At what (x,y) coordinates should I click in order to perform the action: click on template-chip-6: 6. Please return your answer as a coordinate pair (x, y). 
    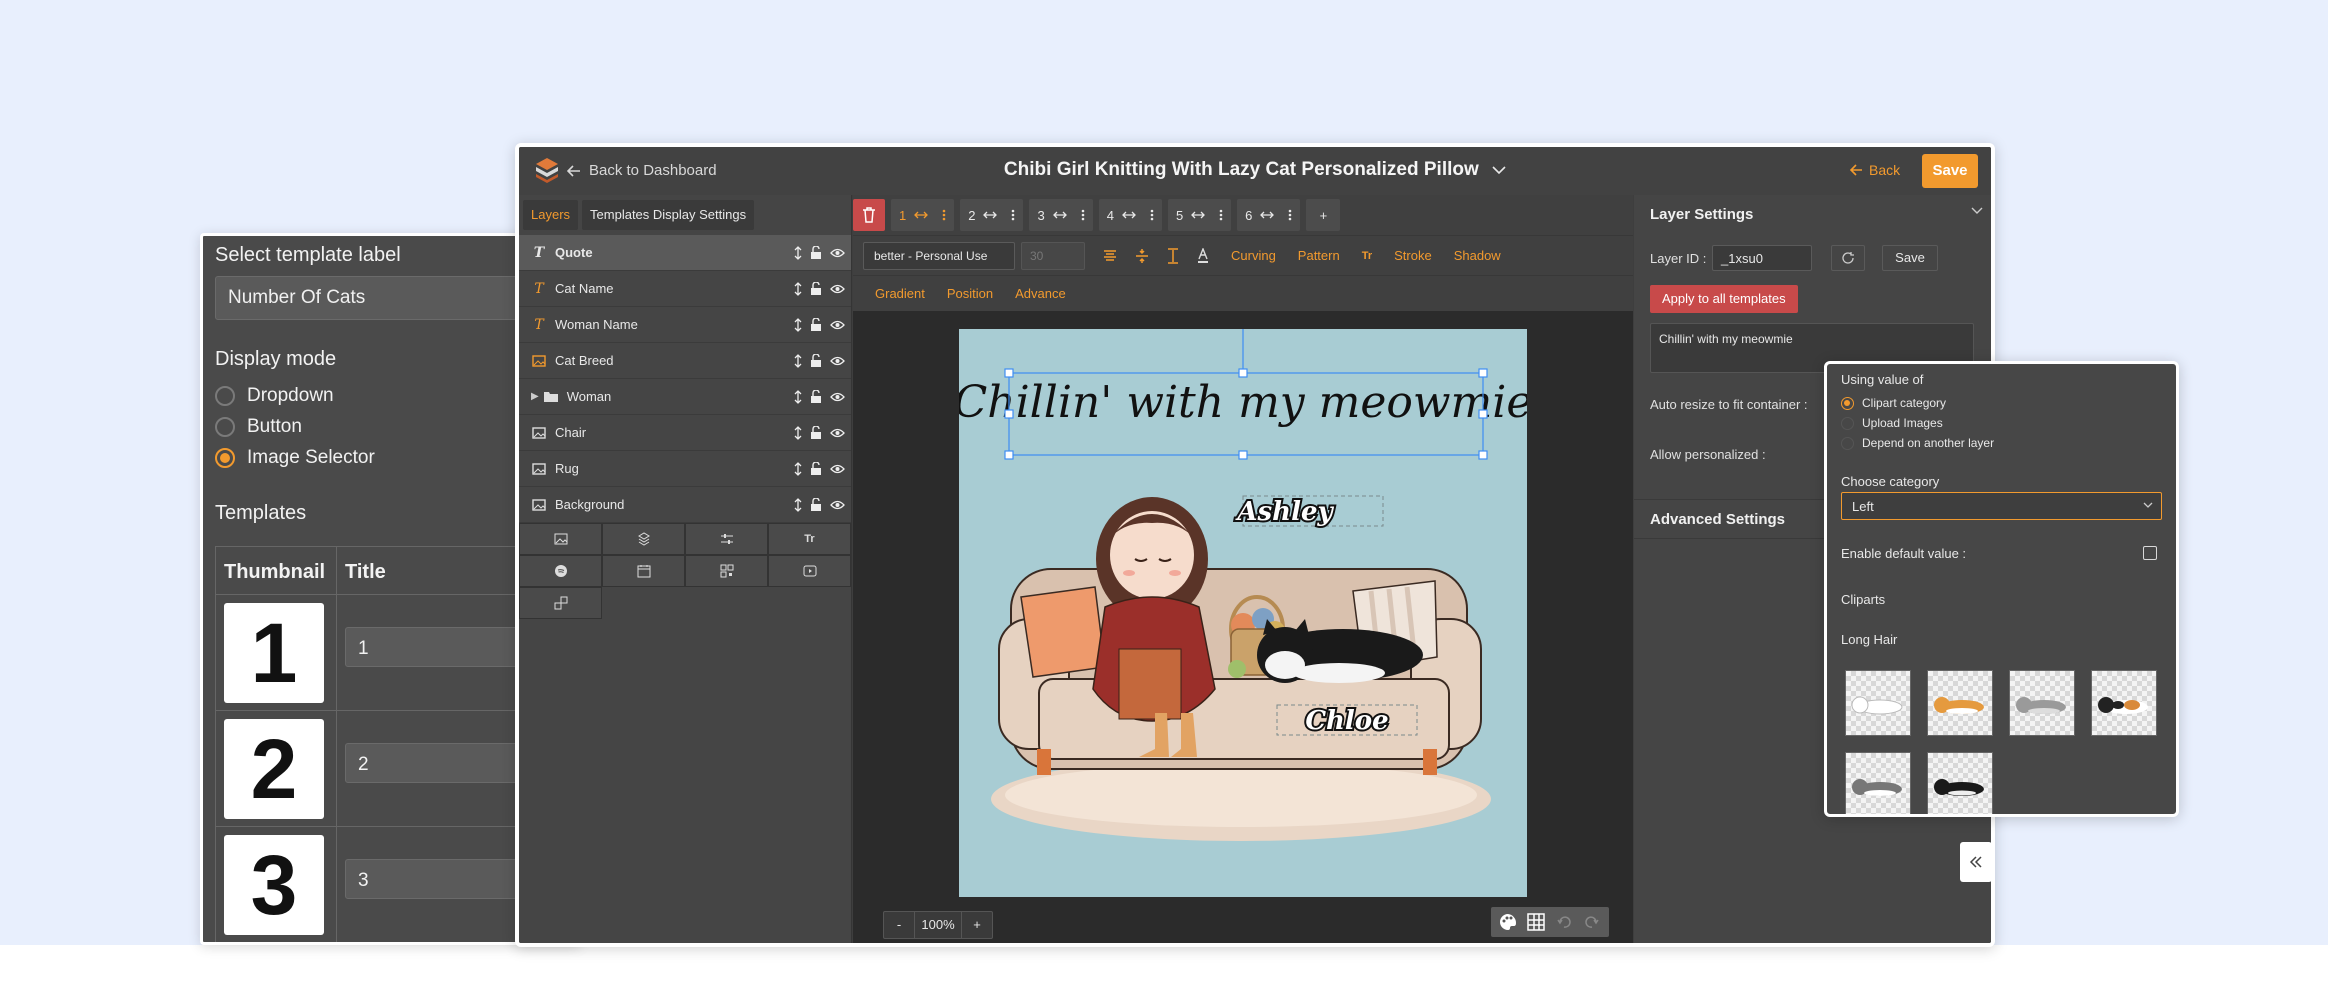
    Looking at the image, I should click on (1269, 215).